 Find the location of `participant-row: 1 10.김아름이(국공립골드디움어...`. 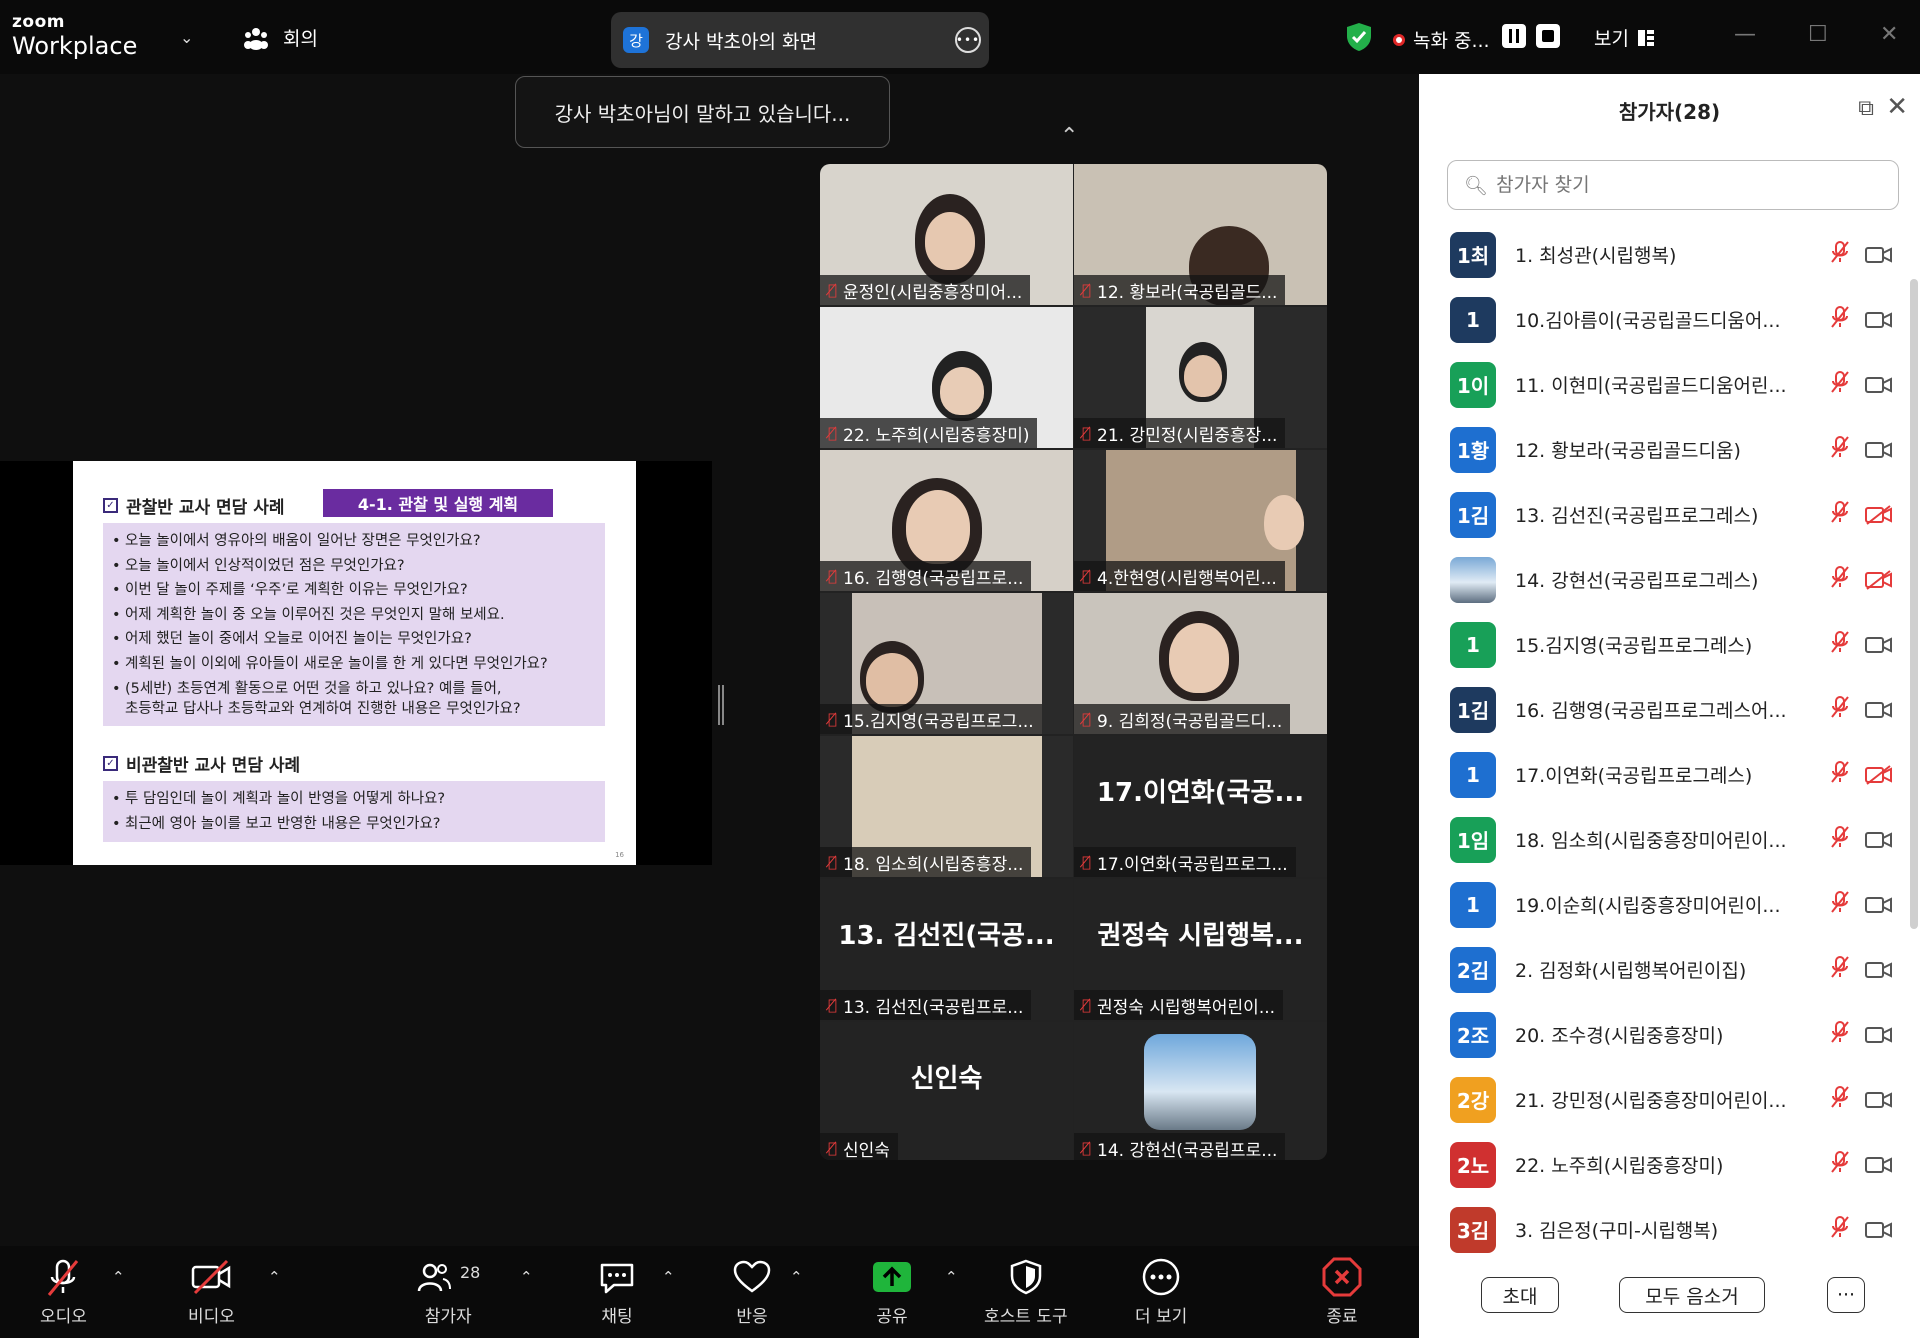

participant-row: 1 10.김아름이(국공립골드디움어... is located at coordinates (1662, 319).